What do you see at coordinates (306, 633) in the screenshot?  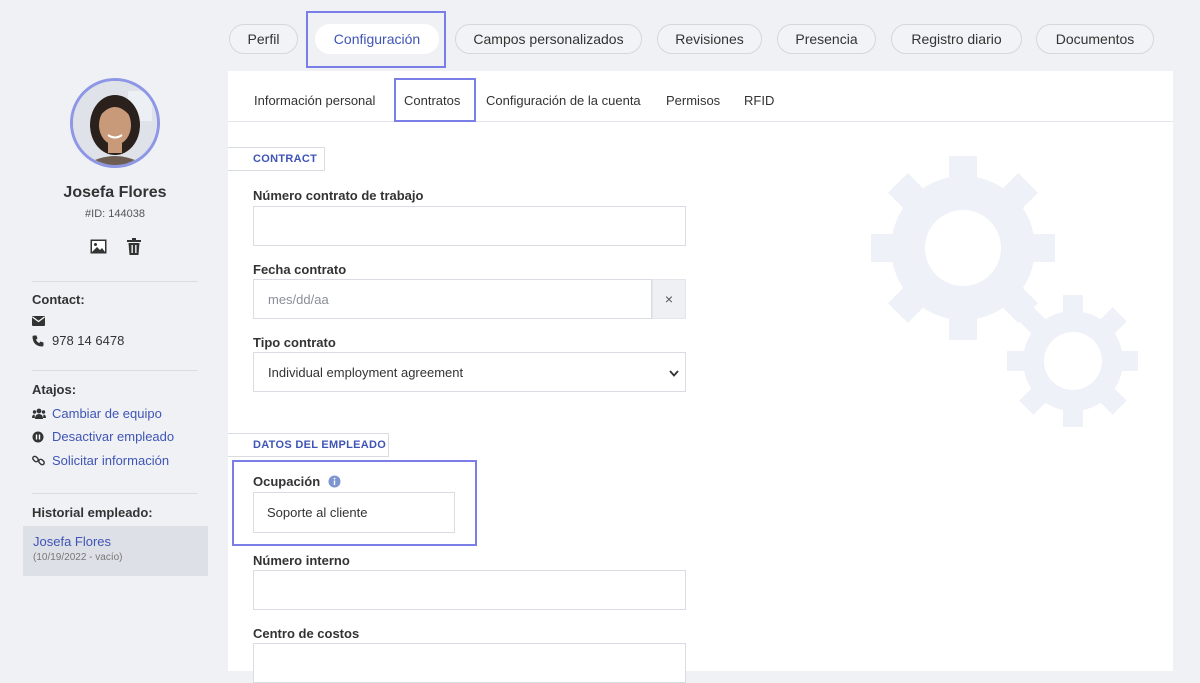 I see `cost-center-label: Centro de costos` at bounding box center [306, 633].